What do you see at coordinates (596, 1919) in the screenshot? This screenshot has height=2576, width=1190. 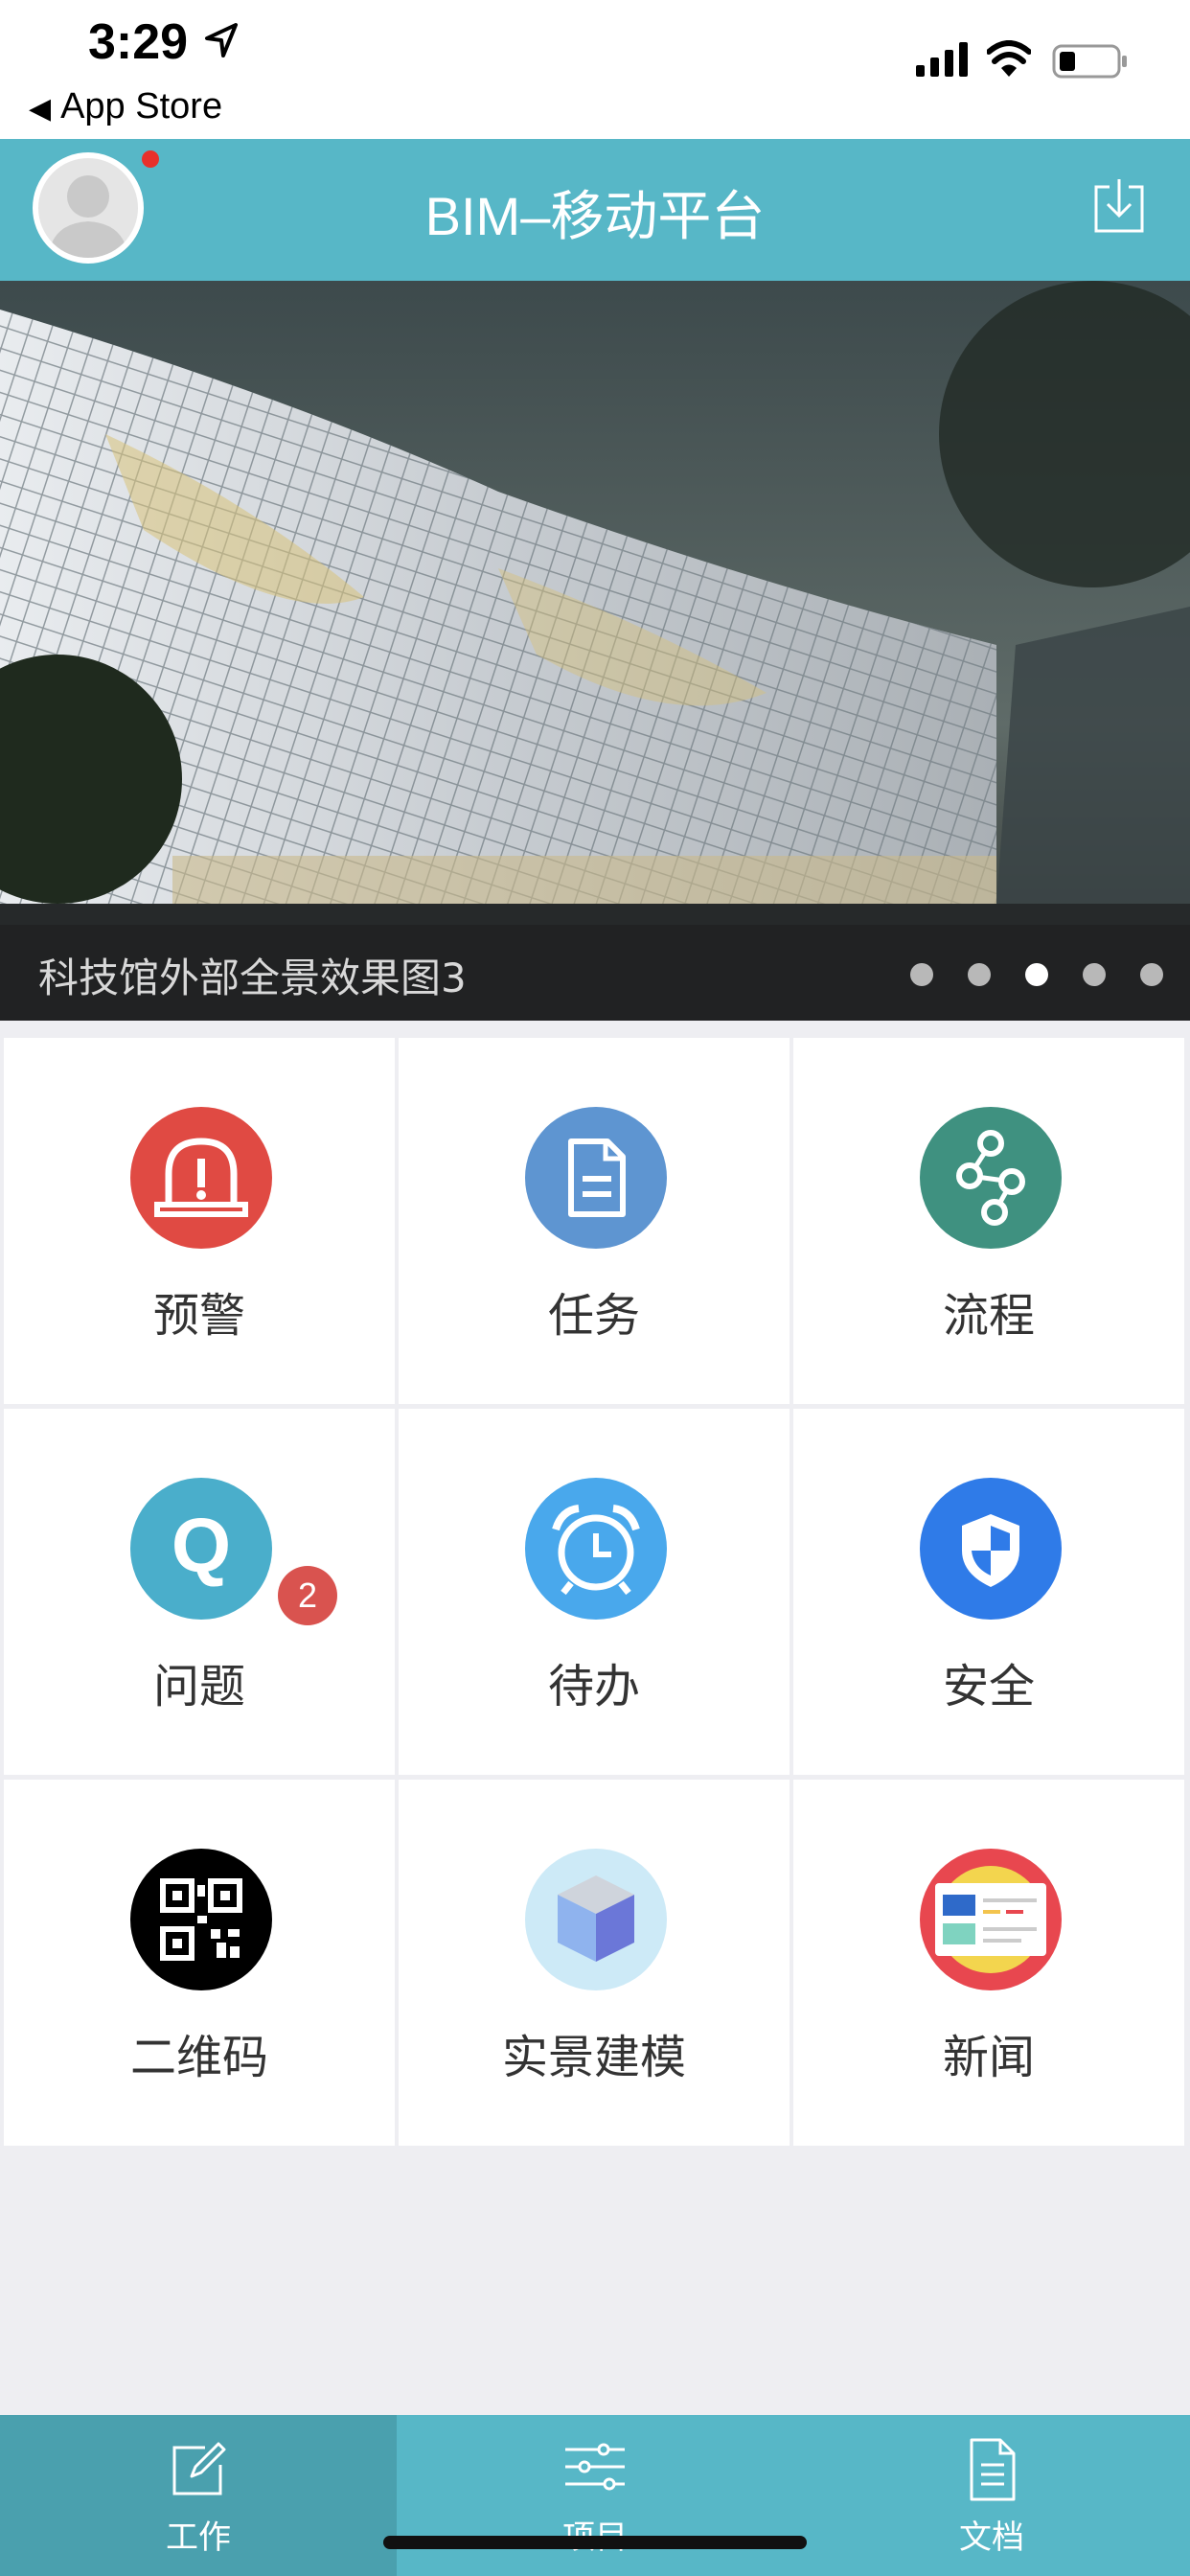 I see `cube-icon` at bounding box center [596, 1919].